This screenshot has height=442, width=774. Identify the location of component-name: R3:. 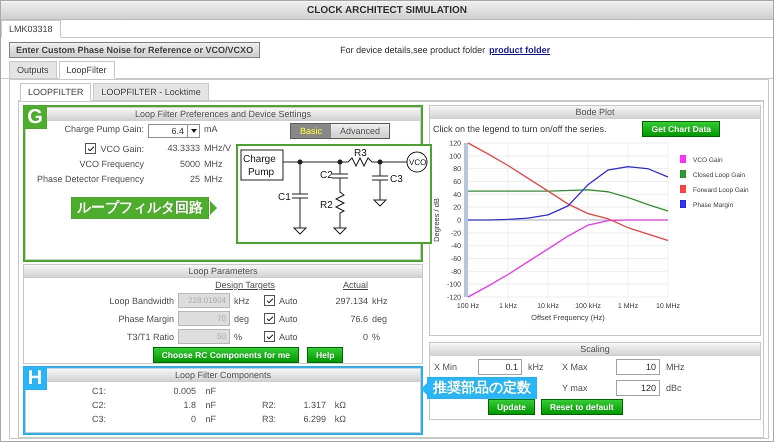
(268, 419).